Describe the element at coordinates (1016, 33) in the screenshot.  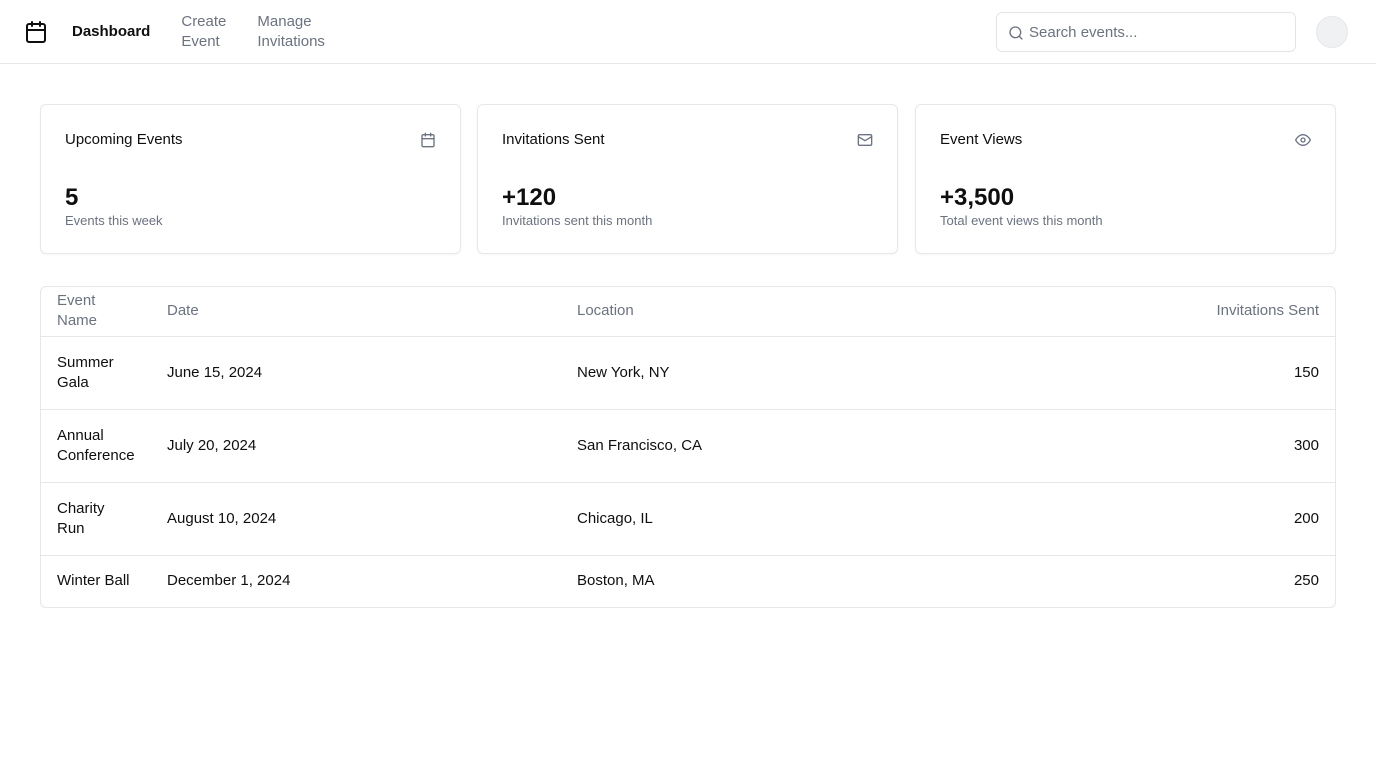
I see `search-icon` at that location.